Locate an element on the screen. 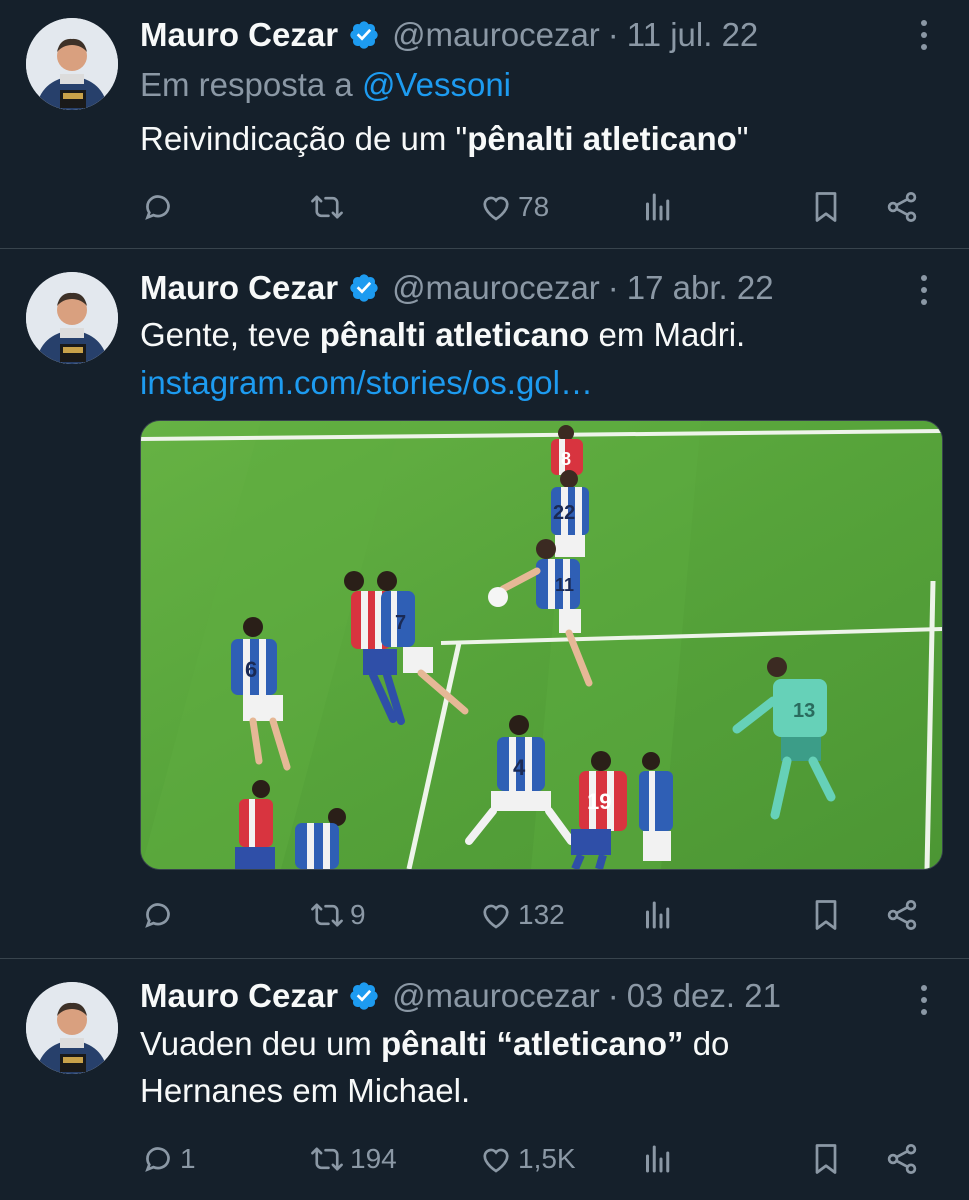 The image size is (969, 1200). tweet-date: 11 jul. 22 is located at coordinates (692, 35).